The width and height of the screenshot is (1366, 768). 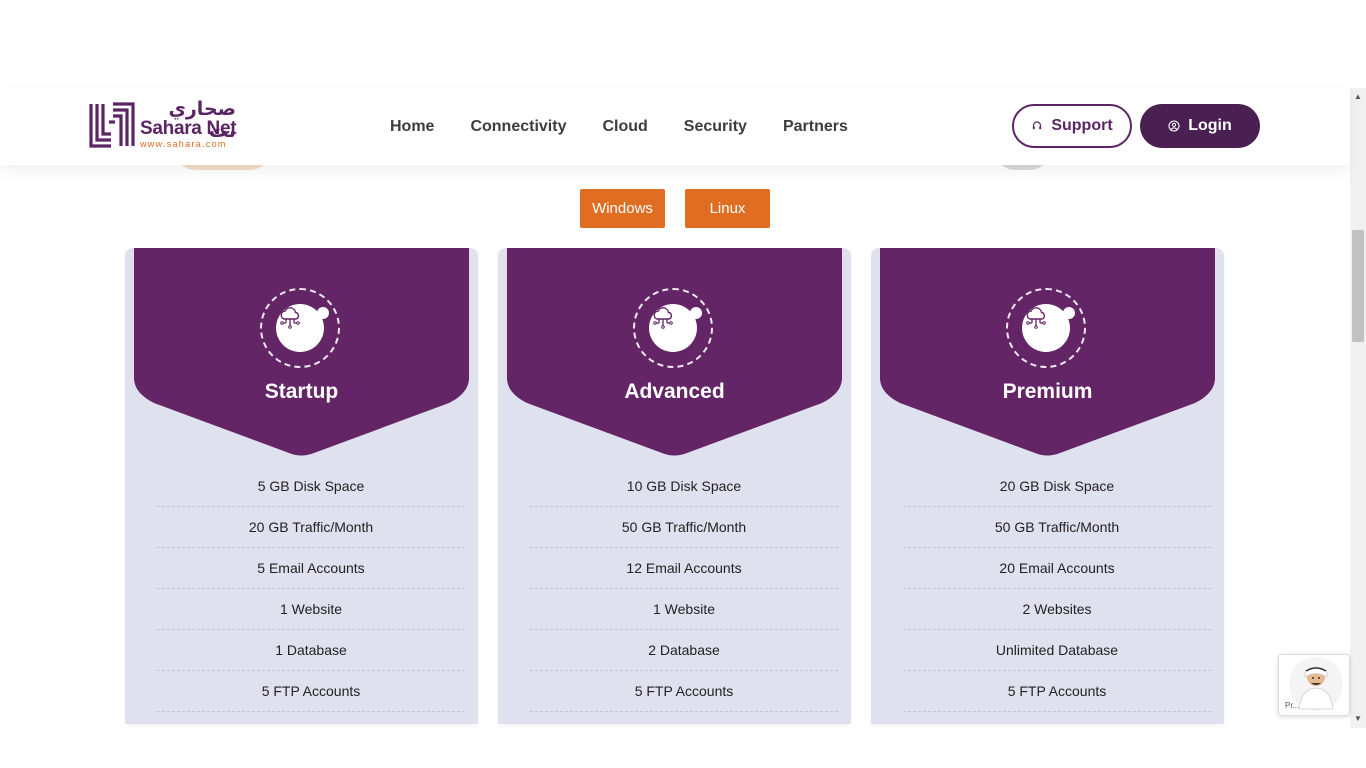 What do you see at coordinates (112, 125) in the screenshot?
I see `logo-mark-icon` at bounding box center [112, 125].